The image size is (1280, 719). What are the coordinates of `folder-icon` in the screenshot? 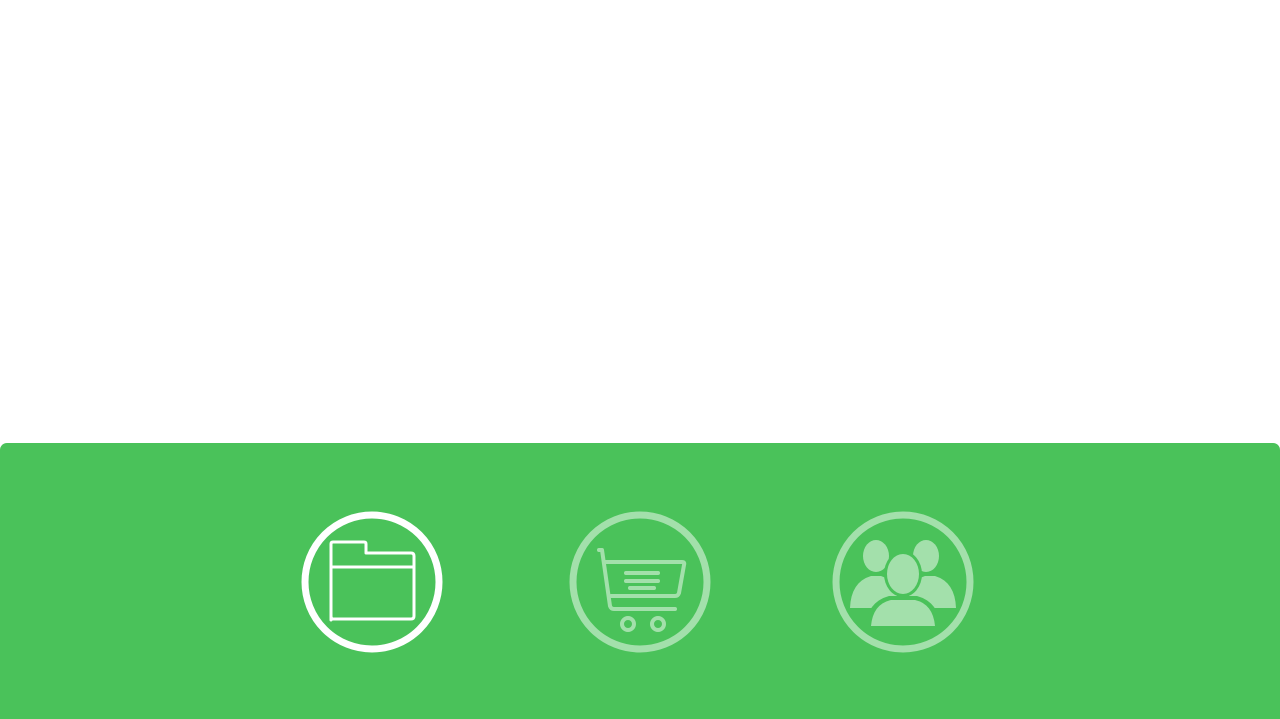 It's located at (372, 582).